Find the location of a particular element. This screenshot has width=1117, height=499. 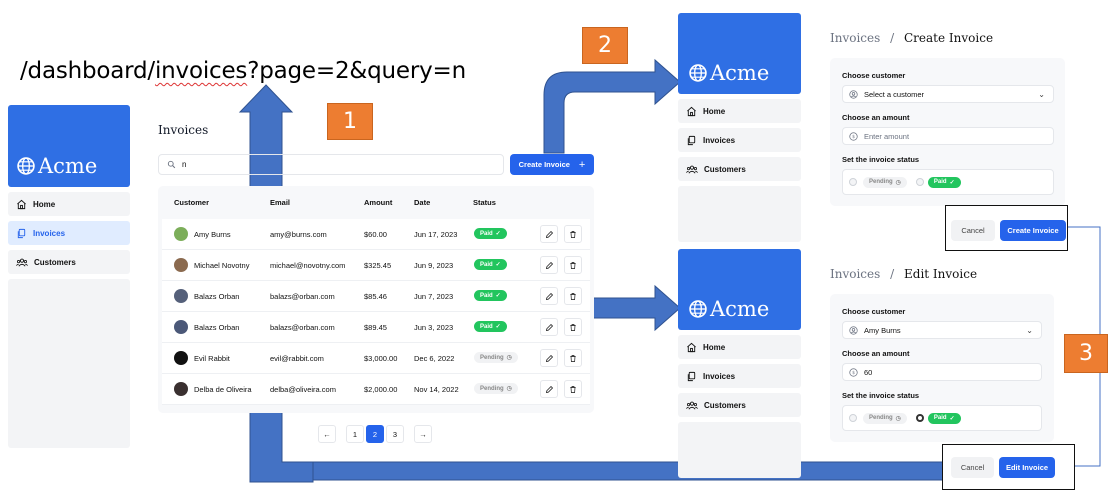

search-icon is located at coordinates (171, 164).